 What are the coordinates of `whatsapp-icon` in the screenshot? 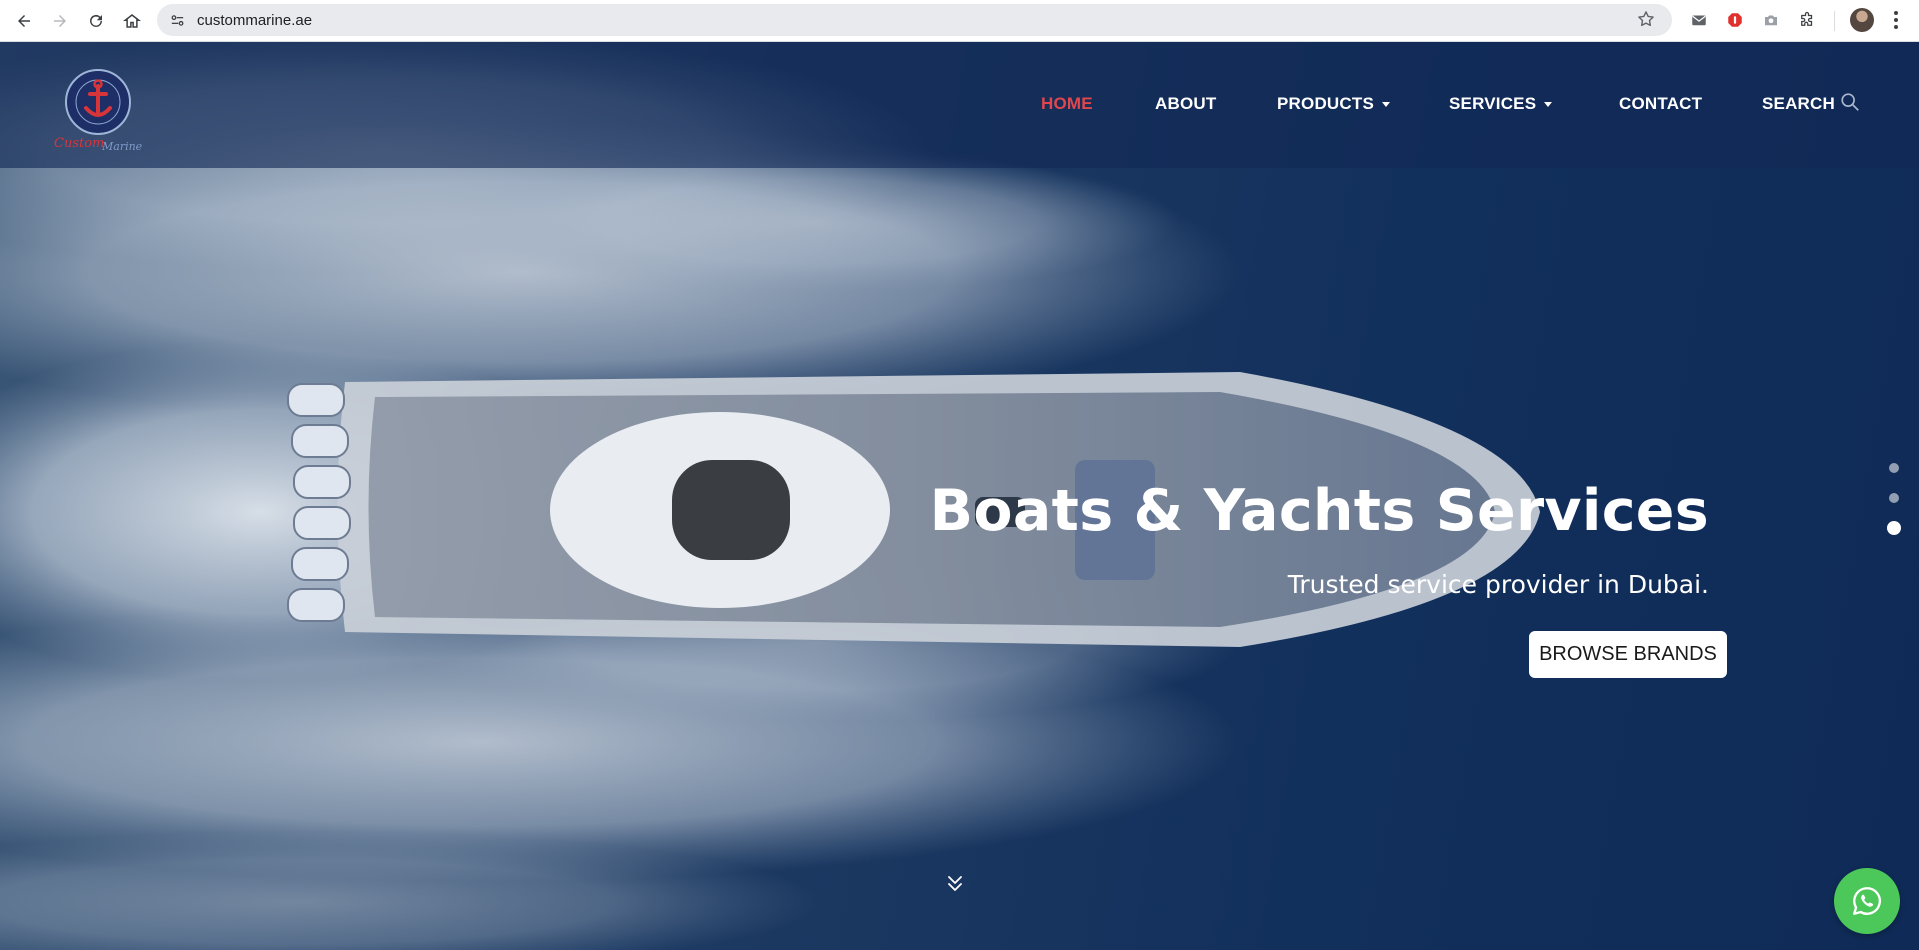 It's located at (1867, 901).